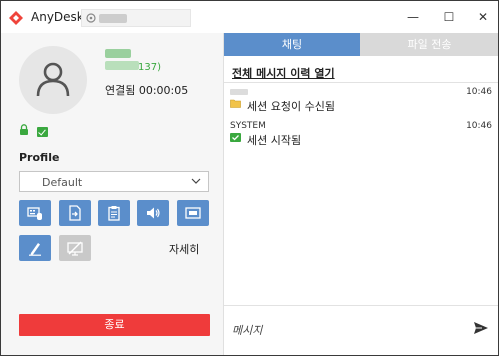 This screenshot has height=356, width=499. What do you see at coordinates (62, 182) in the screenshot?
I see `profile-selected-value: Default` at bounding box center [62, 182].